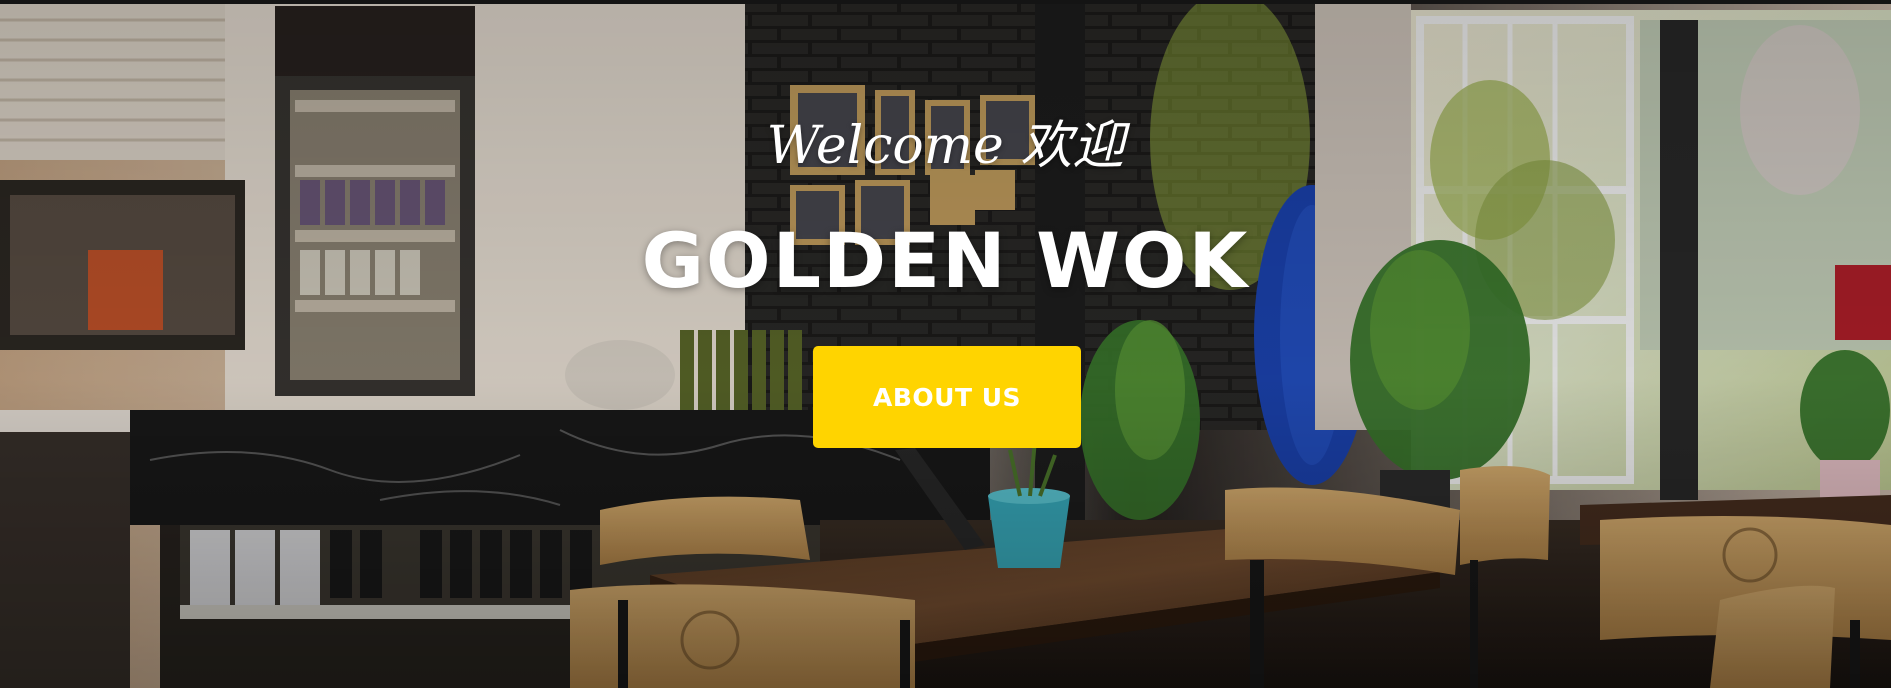 This screenshot has width=1891, height=688. I want to click on welcome-heading: Welcome 欢迎, so click(945, 146).